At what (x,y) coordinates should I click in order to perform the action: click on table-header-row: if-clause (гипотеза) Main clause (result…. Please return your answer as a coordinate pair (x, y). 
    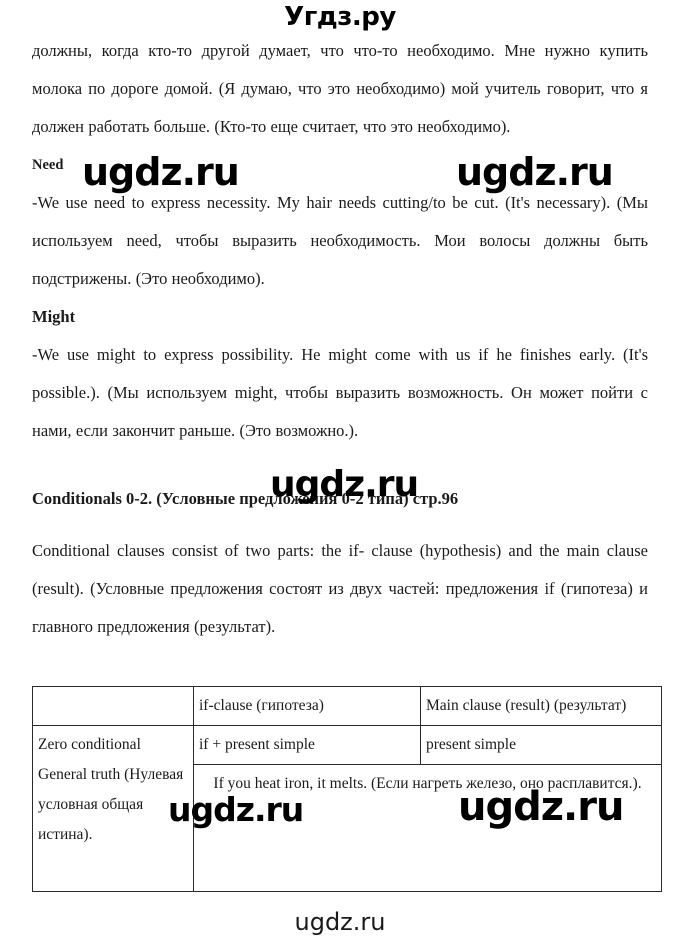
    Looking at the image, I should click on (347, 706).